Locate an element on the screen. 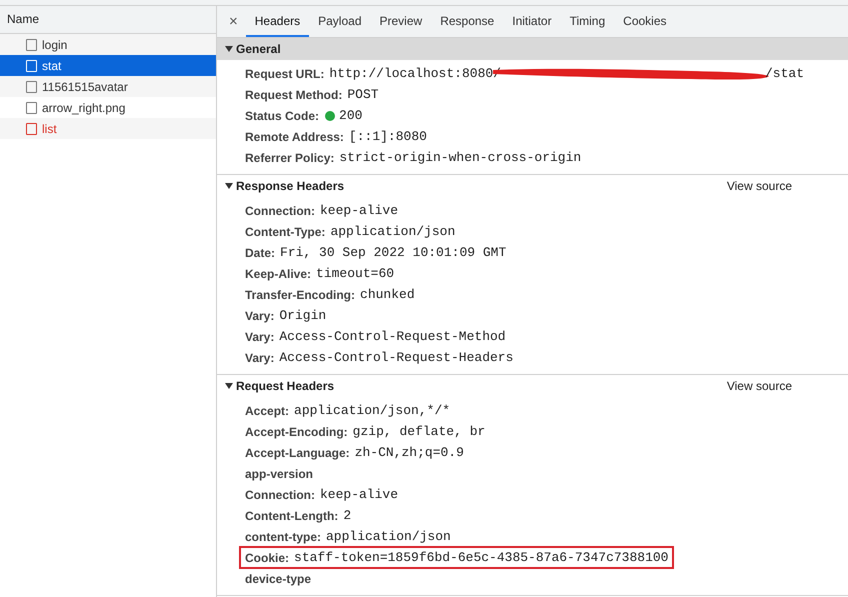 This screenshot has height=597, width=848. header-name: Accept-Encoding: is located at coordinates (296, 431).